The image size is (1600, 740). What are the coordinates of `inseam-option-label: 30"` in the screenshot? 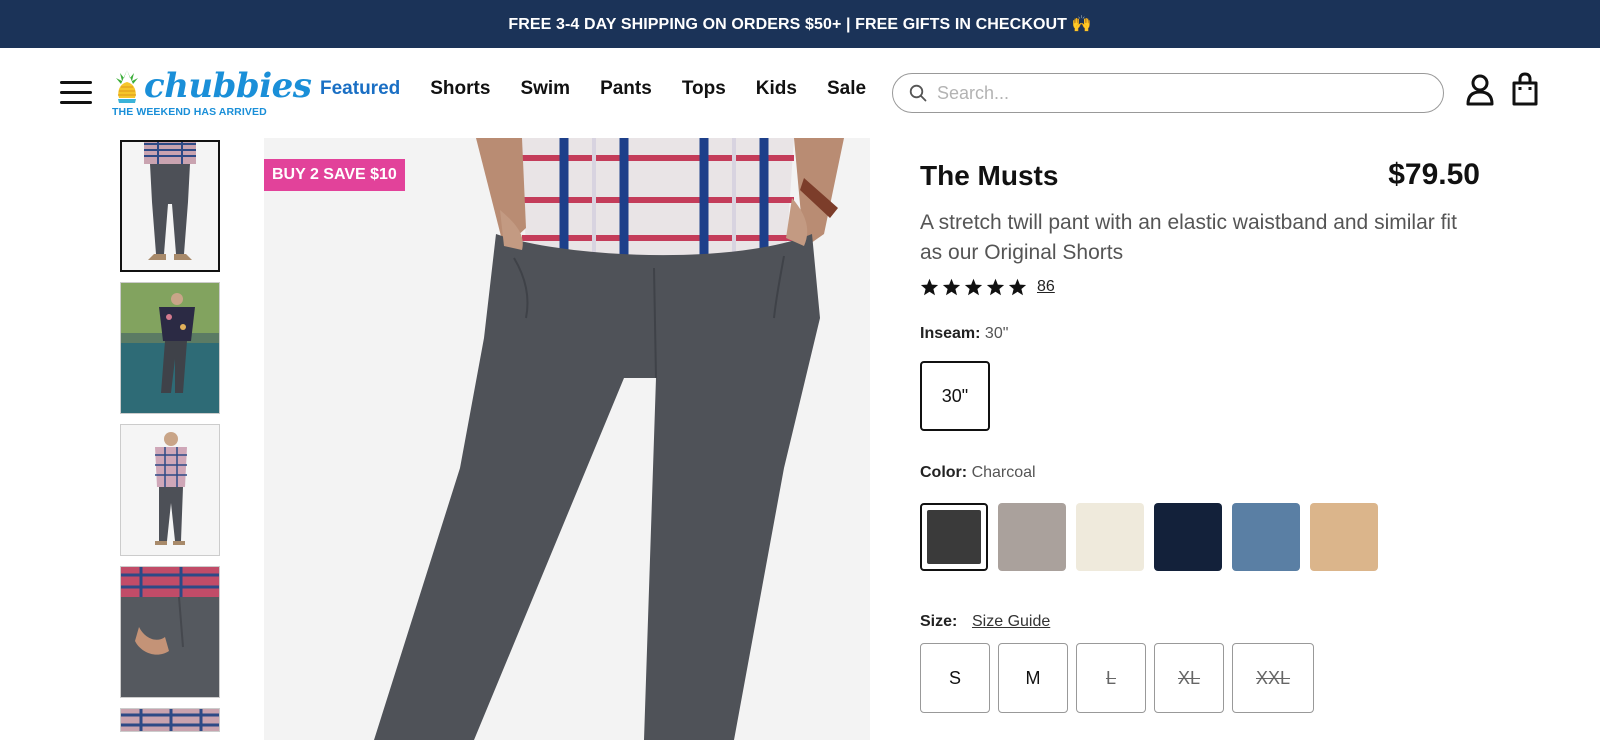 It's located at (955, 395).